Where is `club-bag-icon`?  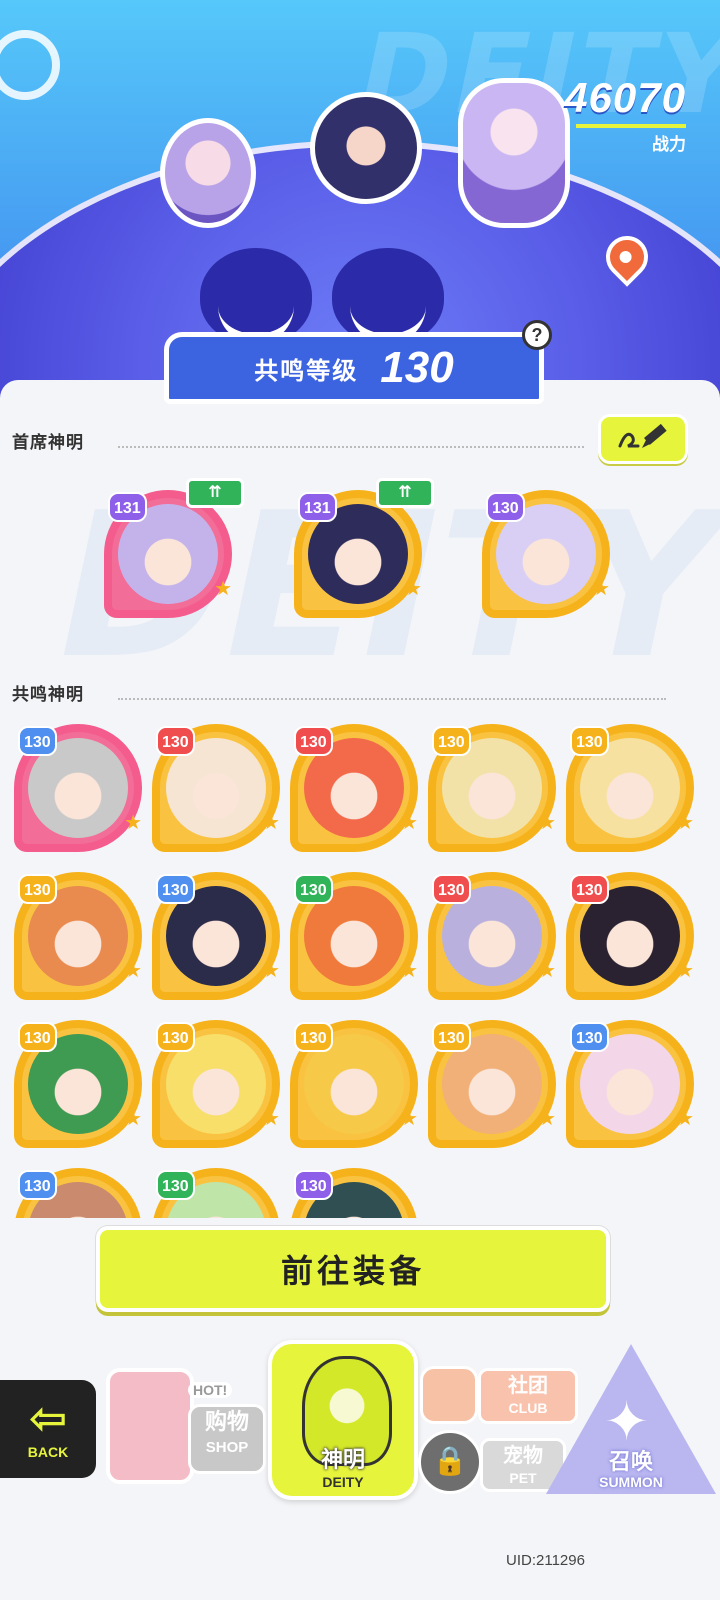 club-bag-icon is located at coordinates (449, 1395).